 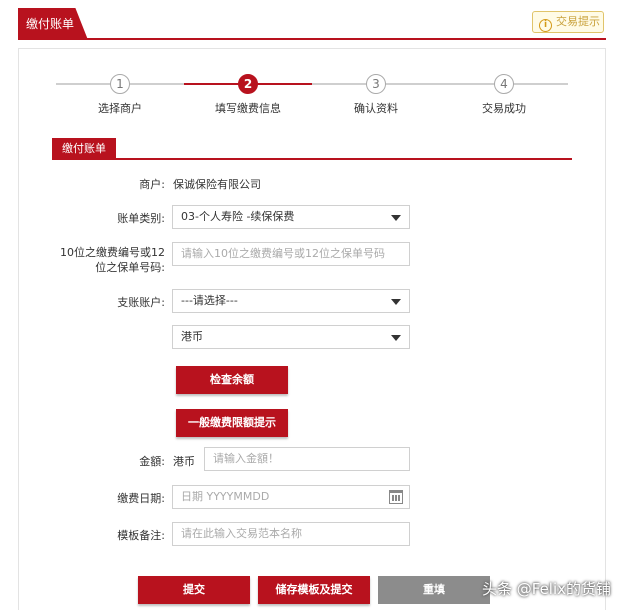 I want to click on remark-label: 模板备注:, so click(x=141, y=535).